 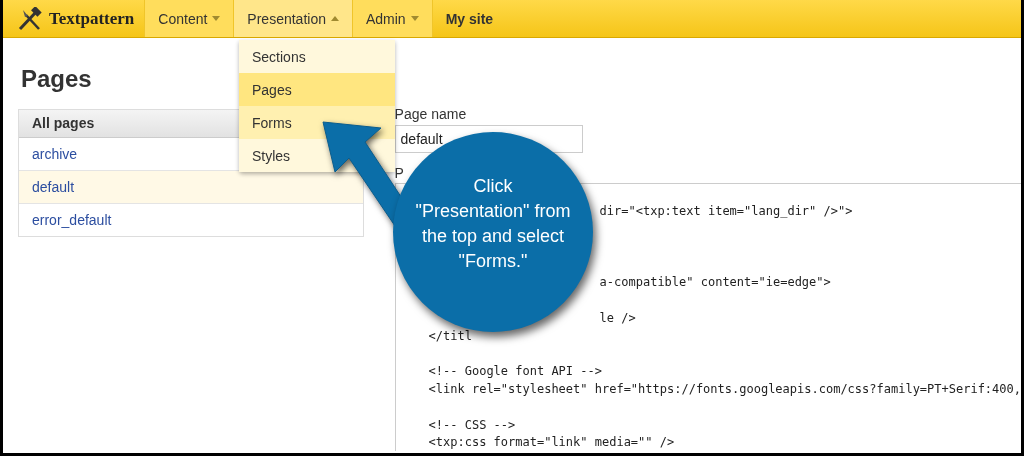 I want to click on code-line: a-compatible" content="ie=edge">, so click(x=715, y=282).